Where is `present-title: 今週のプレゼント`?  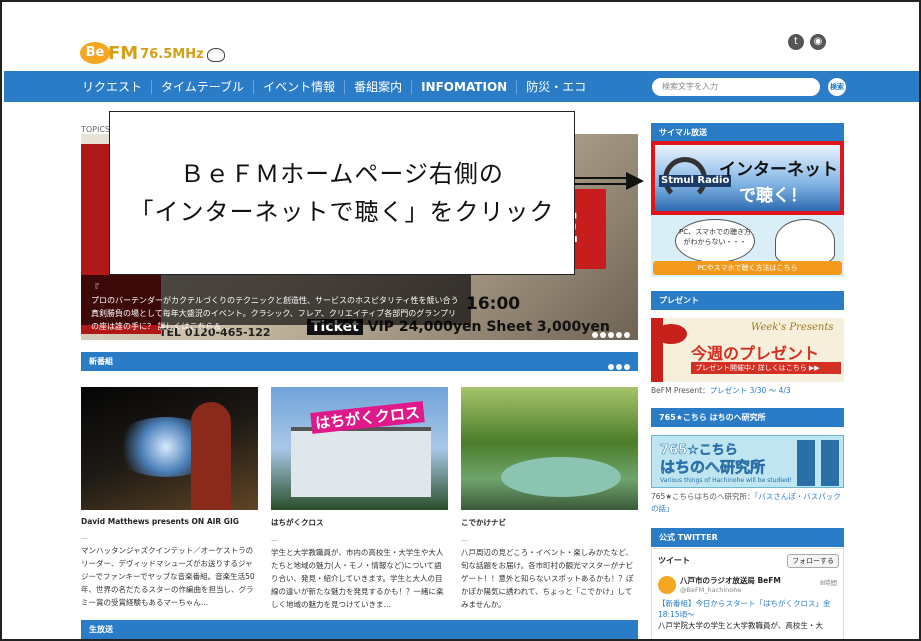
present-title: 今週のプレゼント is located at coordinates (755, 353).